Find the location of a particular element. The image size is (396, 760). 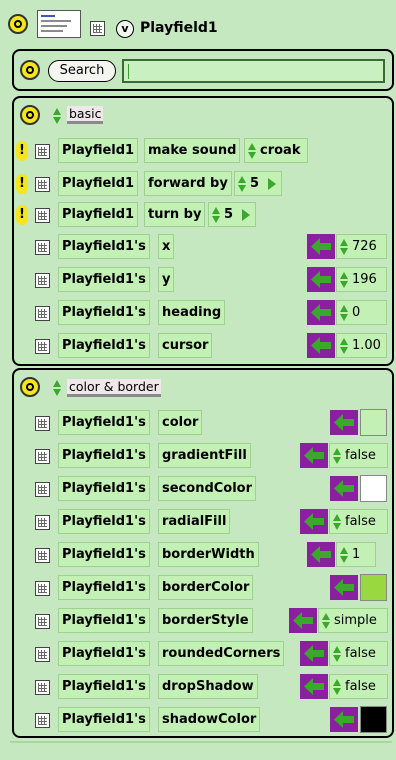

search-menu-button is located at coordinates (30, 70).